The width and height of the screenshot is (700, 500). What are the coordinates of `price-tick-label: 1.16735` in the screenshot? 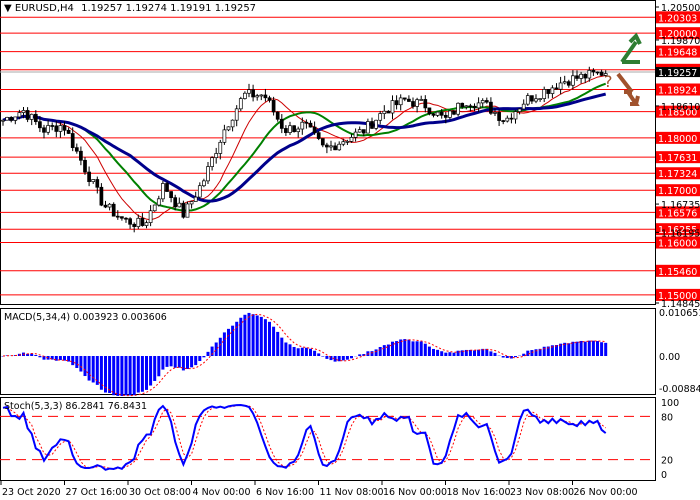 It's located at (680, 205).